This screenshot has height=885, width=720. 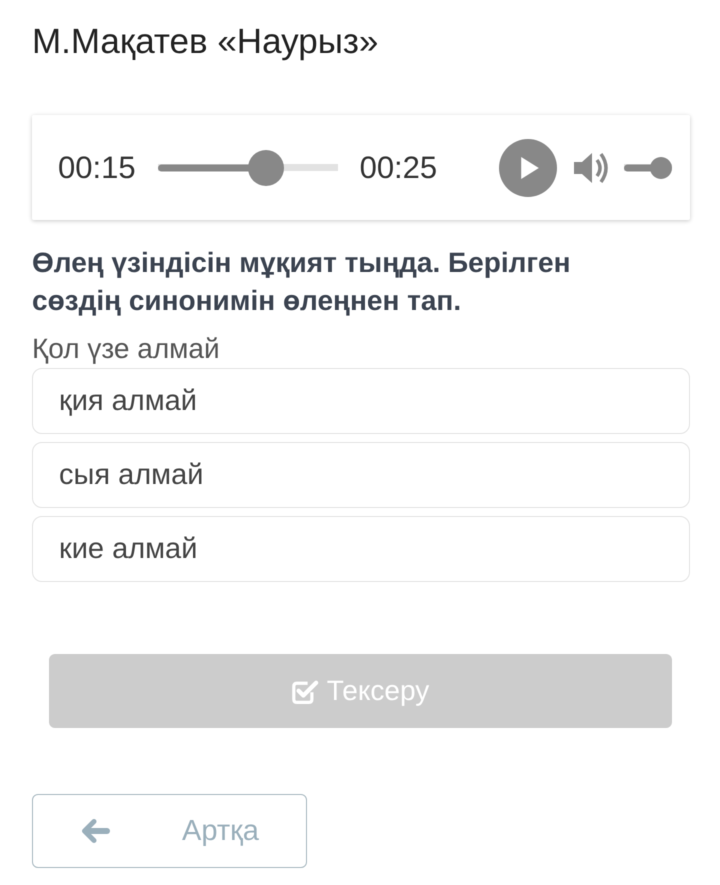 What do you see at coordinates (399, 168) in the screenshot?
I see `duration-time: 00:25` at bounding box center [399, 168].